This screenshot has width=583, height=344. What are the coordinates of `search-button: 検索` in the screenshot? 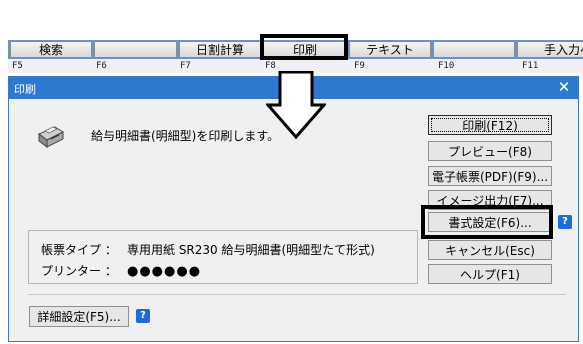 It's located at (51, 49).